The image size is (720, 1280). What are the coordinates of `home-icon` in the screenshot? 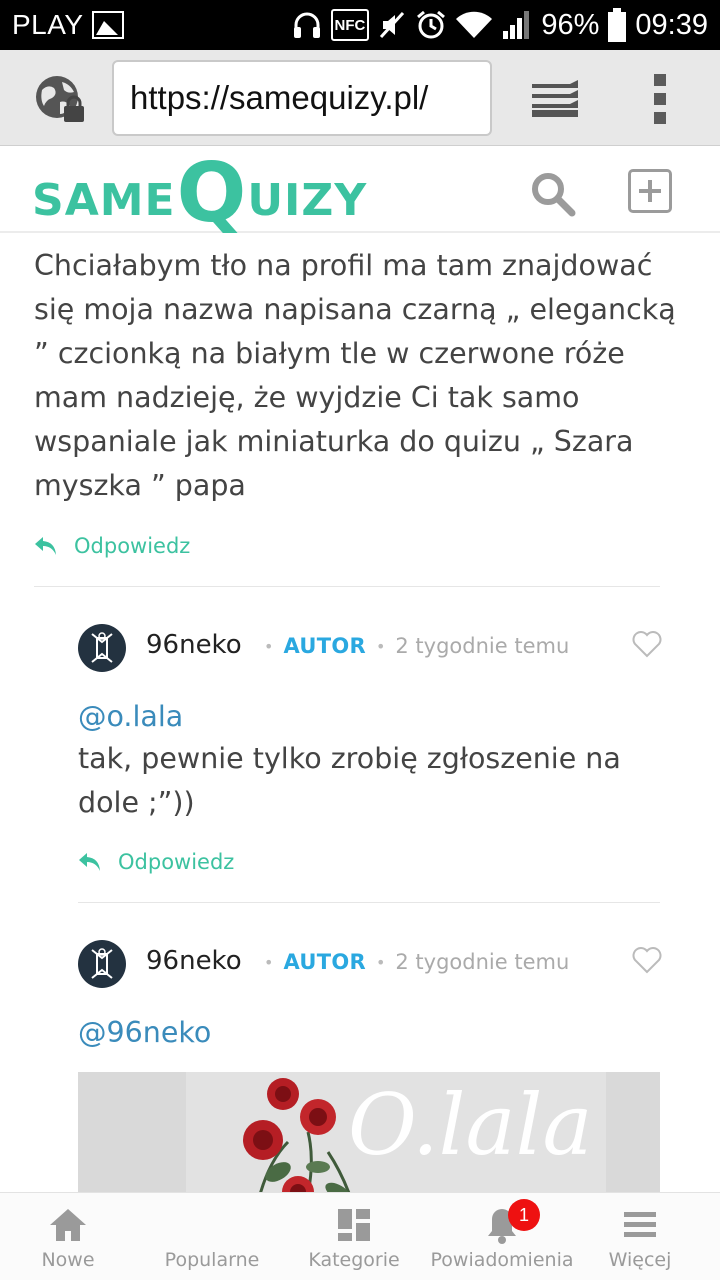 It's located at (68, 1225).